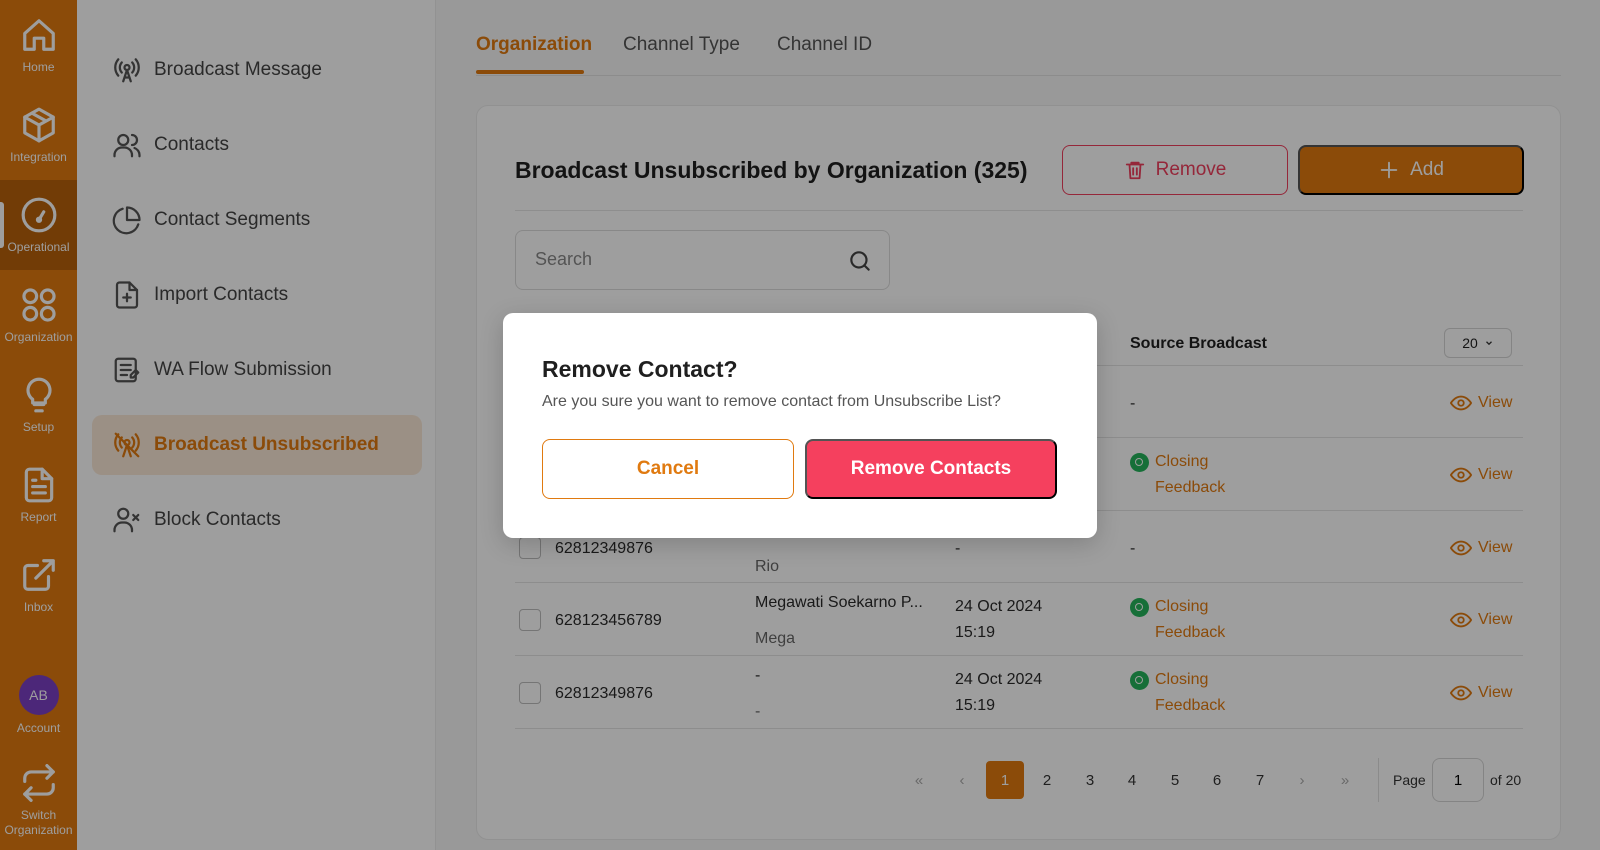 This screenshot has width=1600, height=850. What do you see at coordinates (640, 369) in the screenshot?
I see `dialog-title: Remove Contact?` at bounding box center [640, 369].